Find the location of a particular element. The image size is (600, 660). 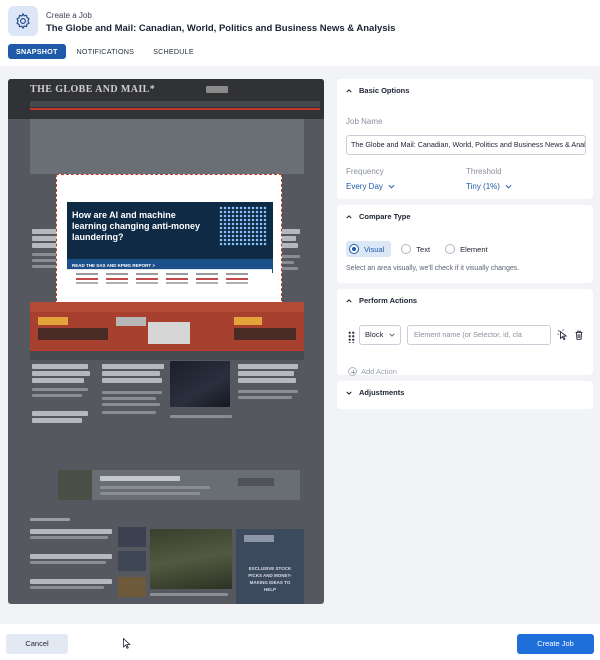

radio-text: Text is located at coordinates (418, 249).